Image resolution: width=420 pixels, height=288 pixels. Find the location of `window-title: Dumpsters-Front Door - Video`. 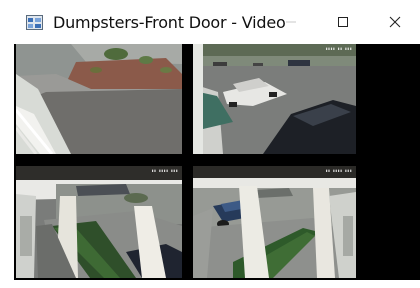

window-title: Dumpsters-Front Door - Video is located at coordinates (169, 22).